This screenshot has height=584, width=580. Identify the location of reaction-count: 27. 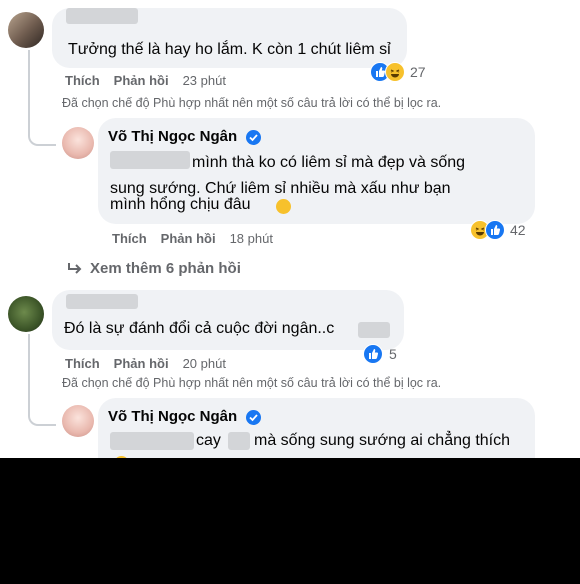
(418, 72).